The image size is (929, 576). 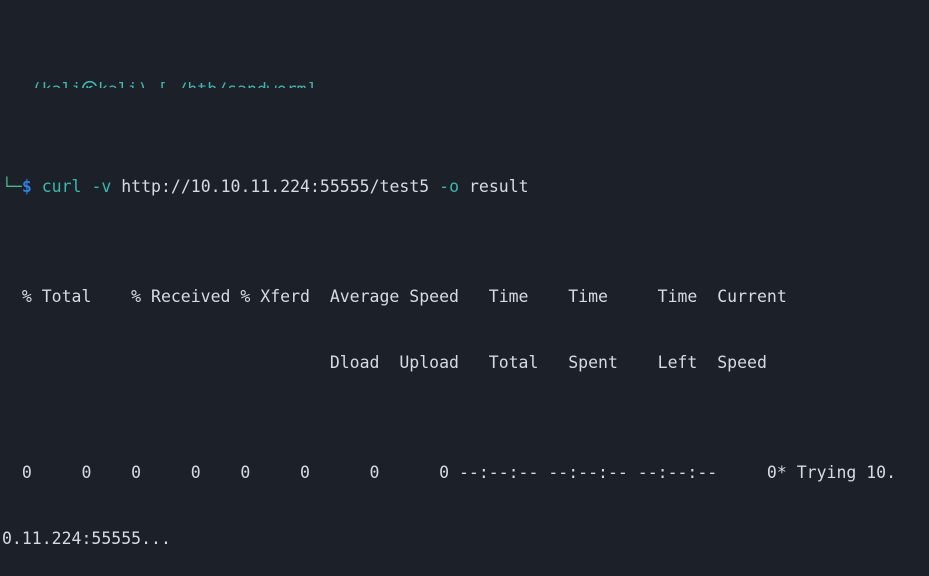 What do you see at coordinates (61, 186) in the screenshot?
I see `command-name: curl` at bounding box center [61, 186].